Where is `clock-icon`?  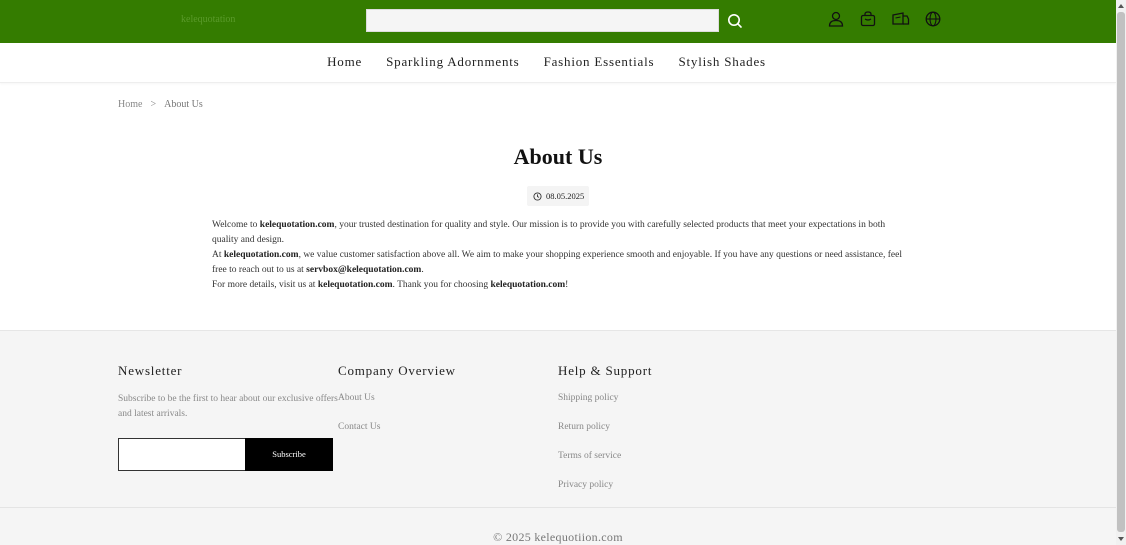 clock-icon is located at coordinates (537, 196).